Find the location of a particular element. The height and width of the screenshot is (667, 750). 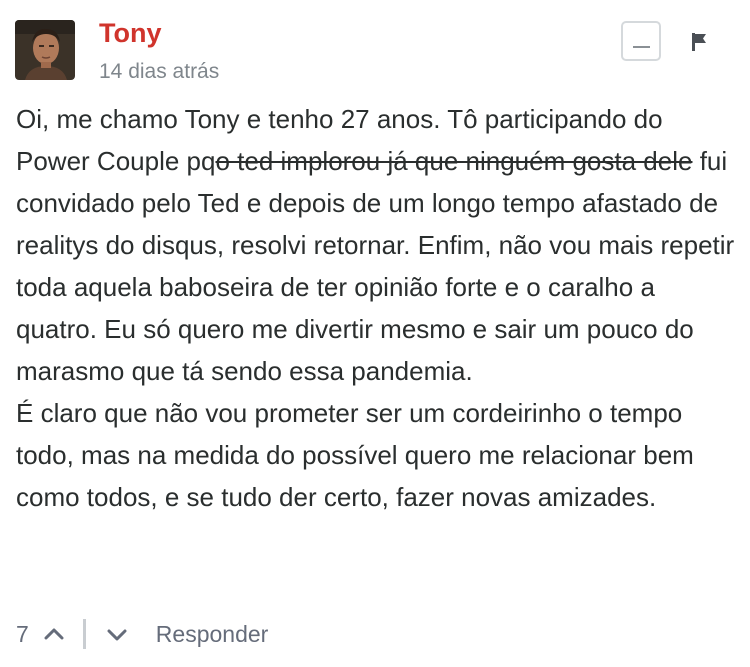

avatar-image is located at coordinates (45, 50).